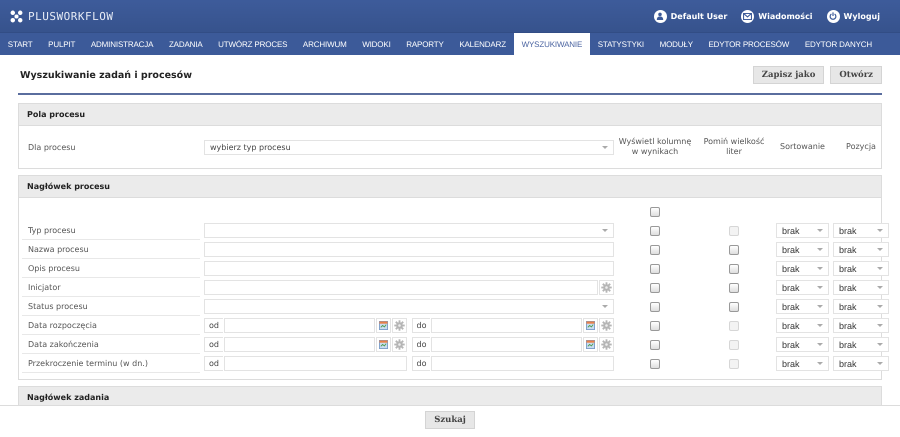  What do you see at coordinates (788, 75) in the screenshot?
I see `toolbar-button: Zapisz jako` at bounding box center [788, 75].